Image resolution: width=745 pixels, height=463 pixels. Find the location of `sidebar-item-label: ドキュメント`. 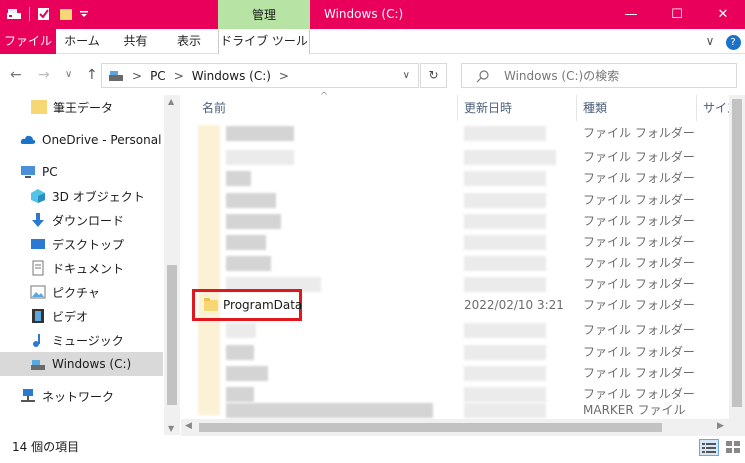

sidebar-item-label: ドキュメント is located at coordinates (88, 268).